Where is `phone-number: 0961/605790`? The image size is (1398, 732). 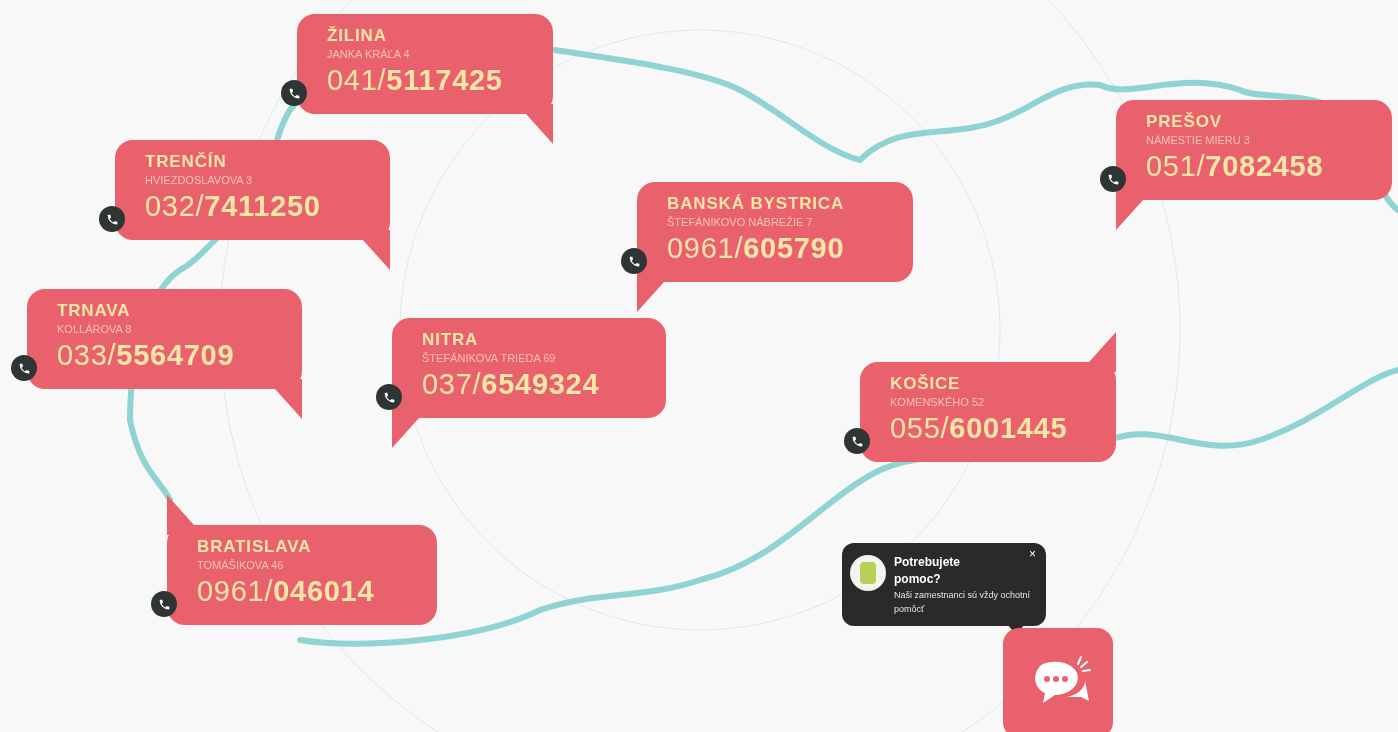 phone-number: 0961/605790 is located at coordinates (756, 248).